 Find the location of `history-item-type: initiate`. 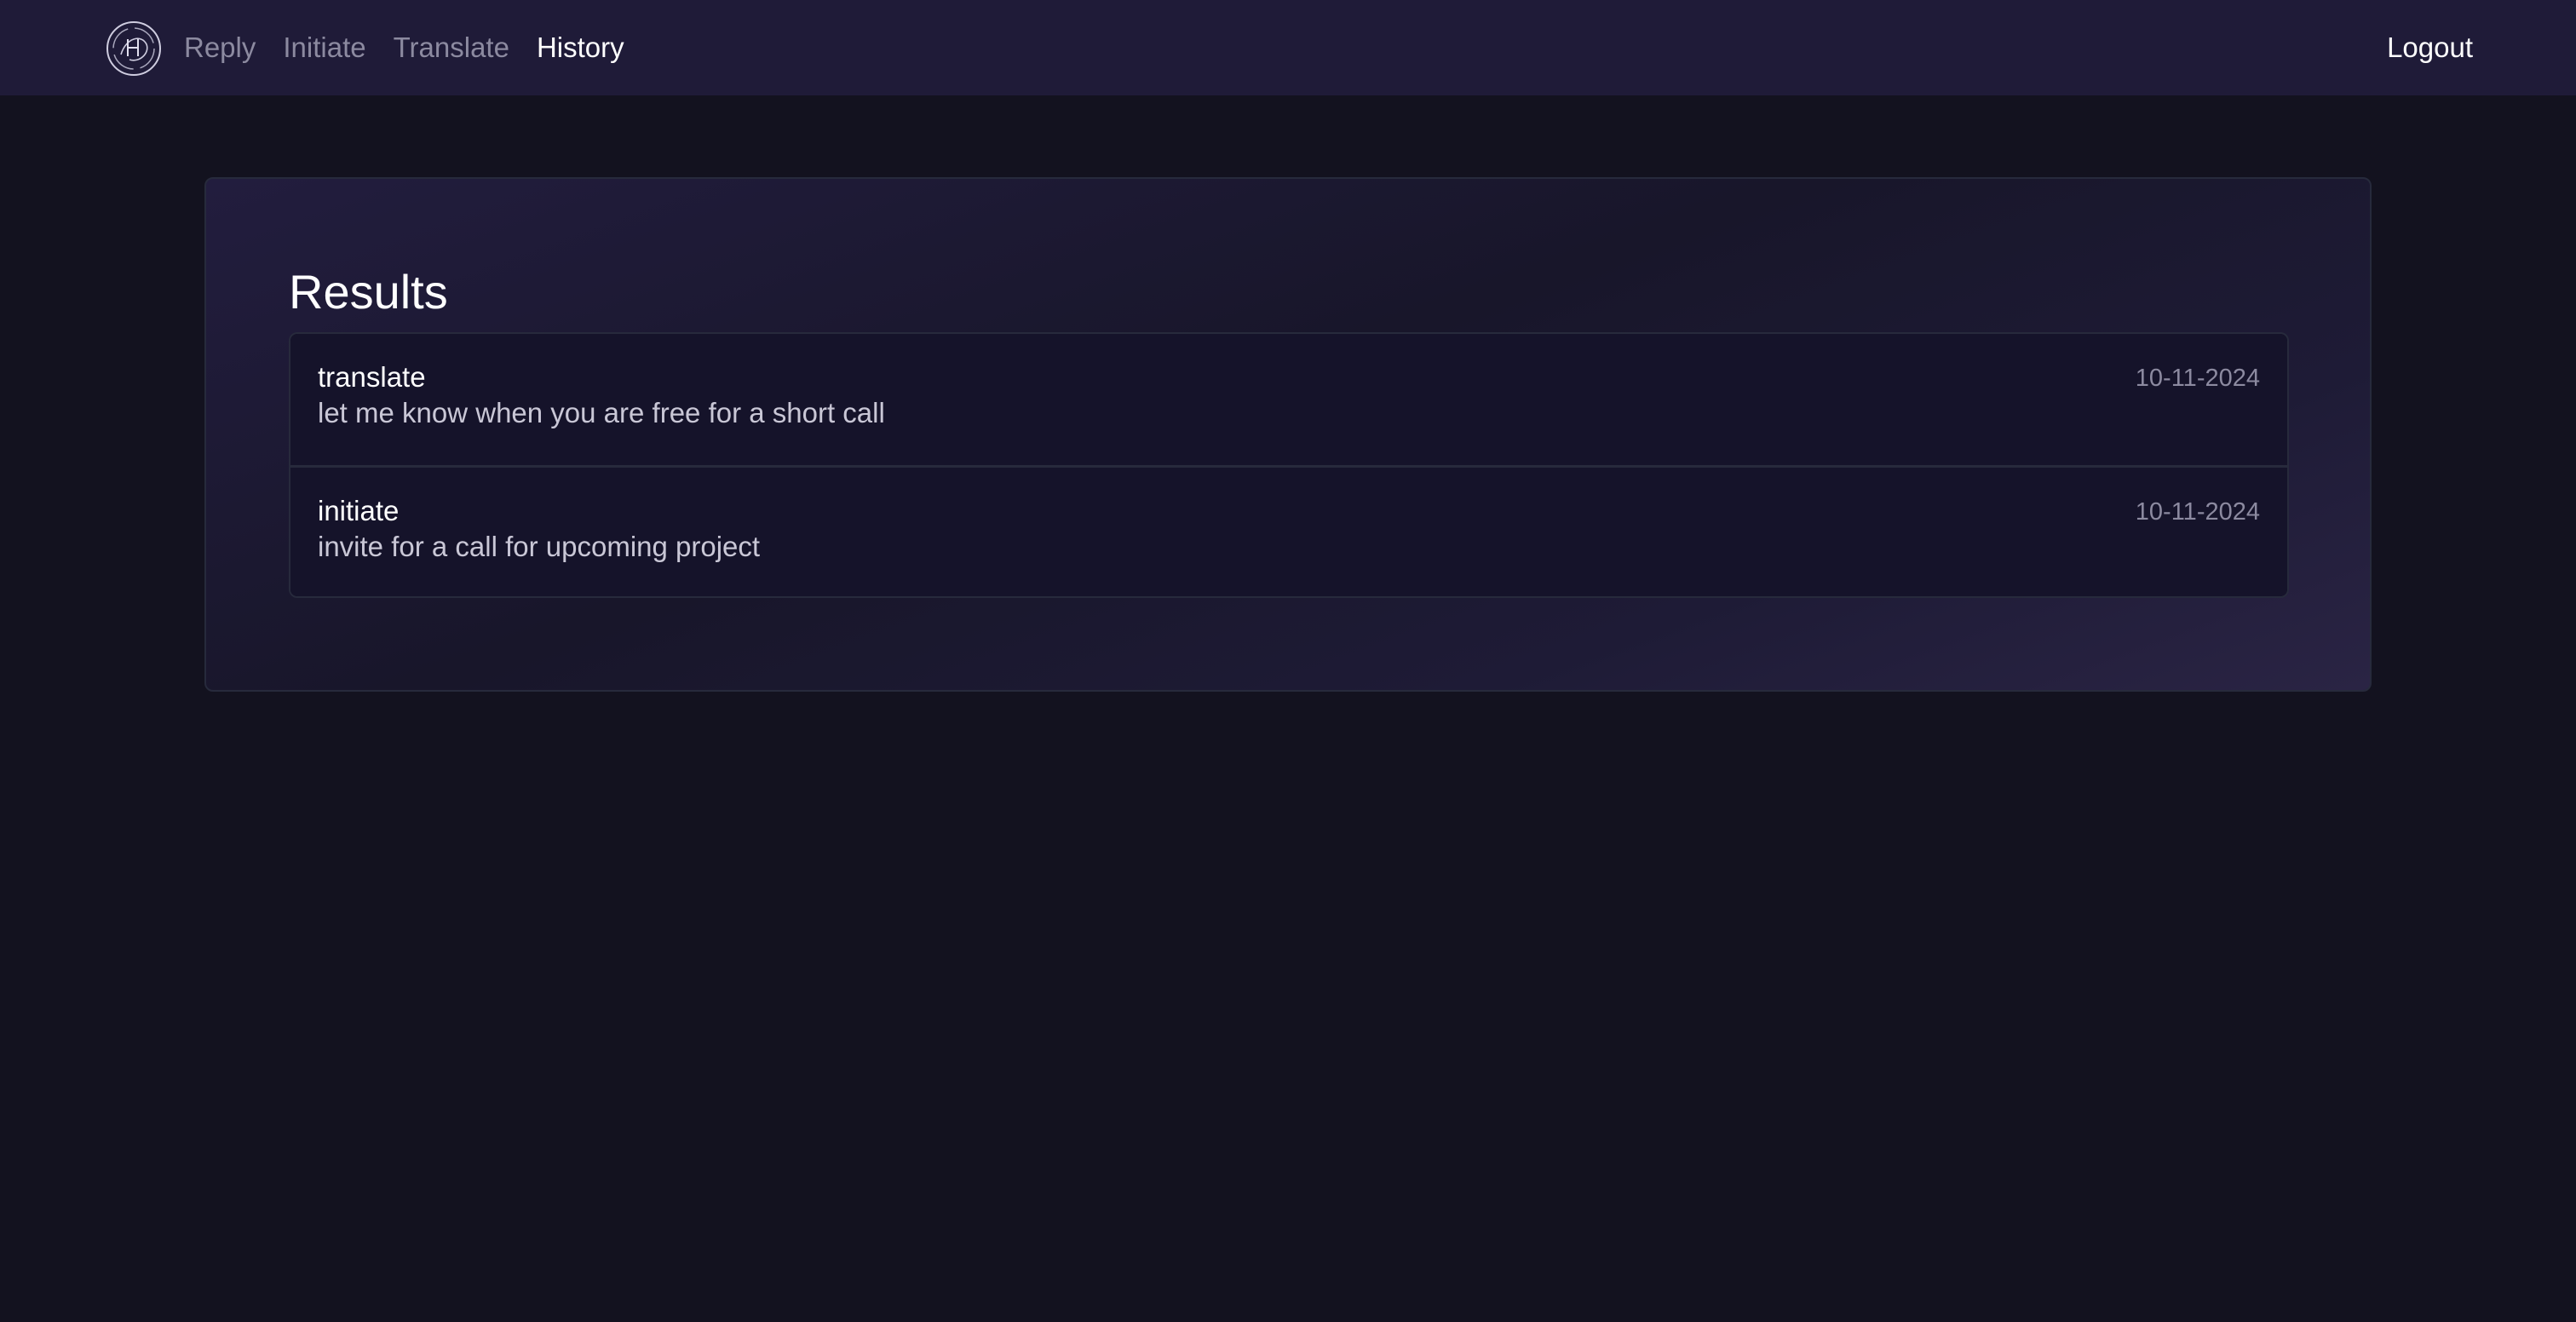

history-item-type: initiate is located at coordinates (359, 510).